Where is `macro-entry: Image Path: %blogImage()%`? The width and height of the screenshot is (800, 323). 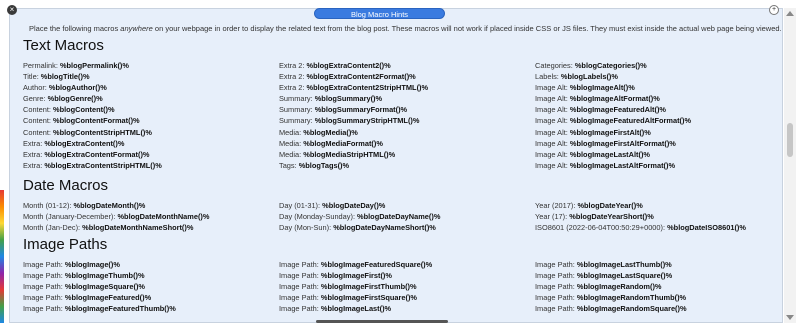
macro-entry: Image Path: %blogImage()% is located at coordinates (151, 264).